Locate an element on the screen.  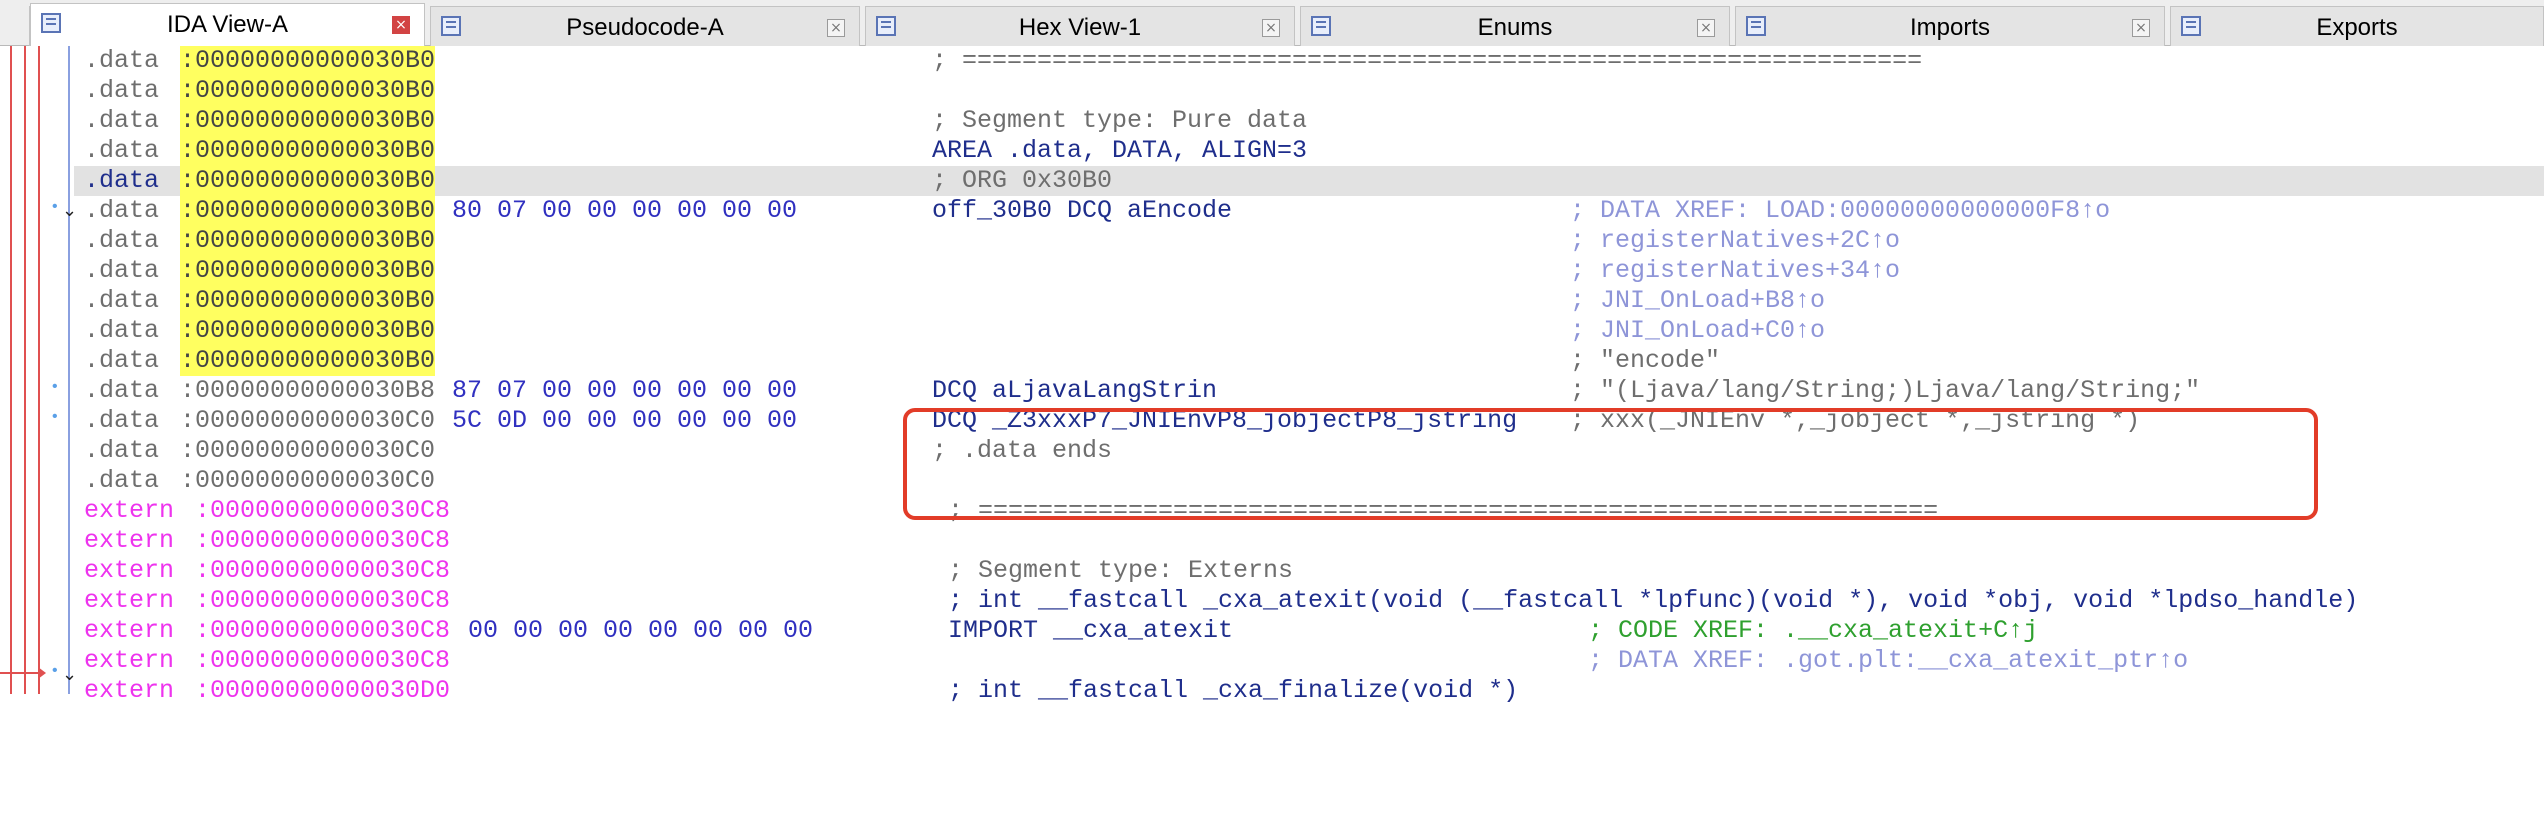
byte-dump: 00 00 00 00 00 00 00 00 is located at coordinates (641, 630).